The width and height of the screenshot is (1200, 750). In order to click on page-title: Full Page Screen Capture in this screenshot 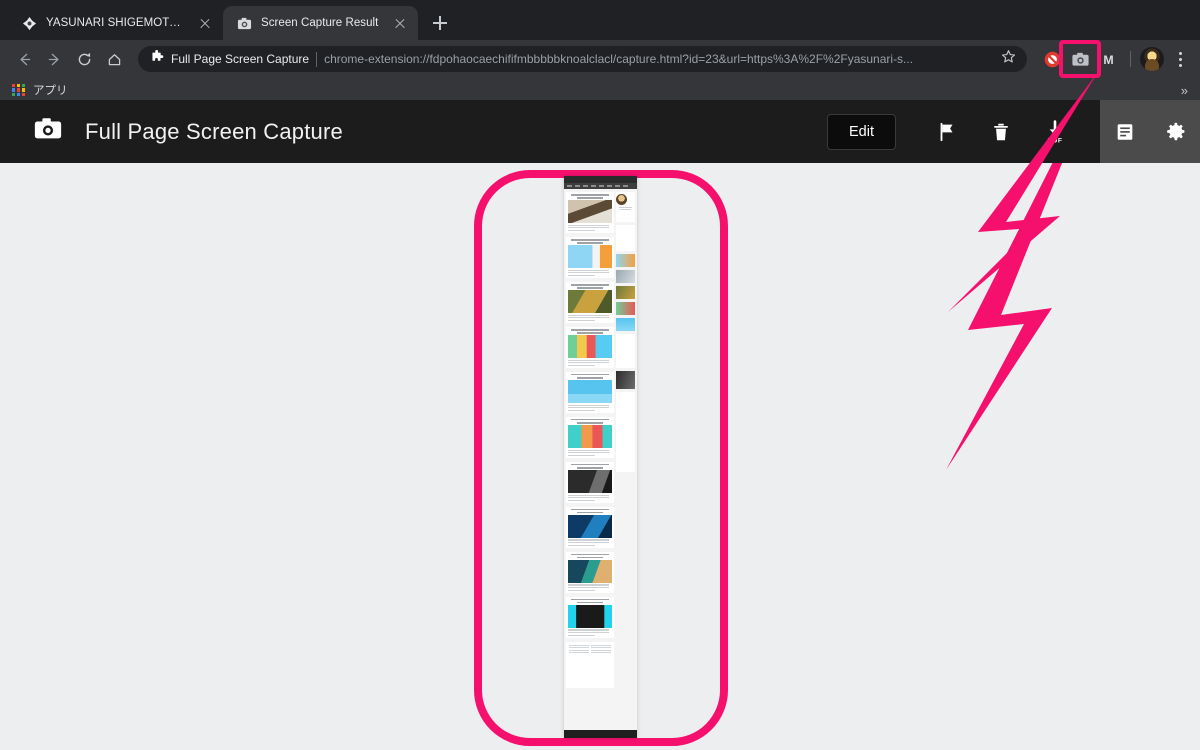, I will do `click(214, 131)`.